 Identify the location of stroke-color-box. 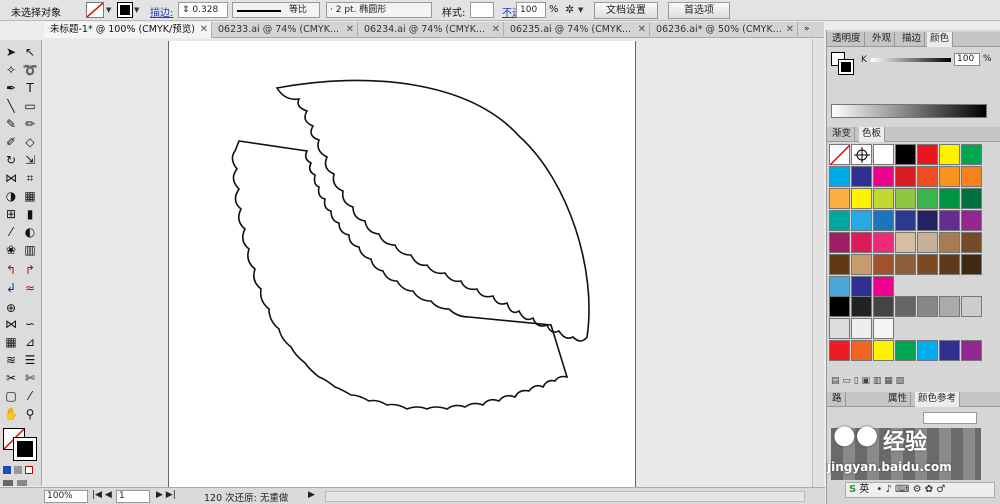
(25, 449).